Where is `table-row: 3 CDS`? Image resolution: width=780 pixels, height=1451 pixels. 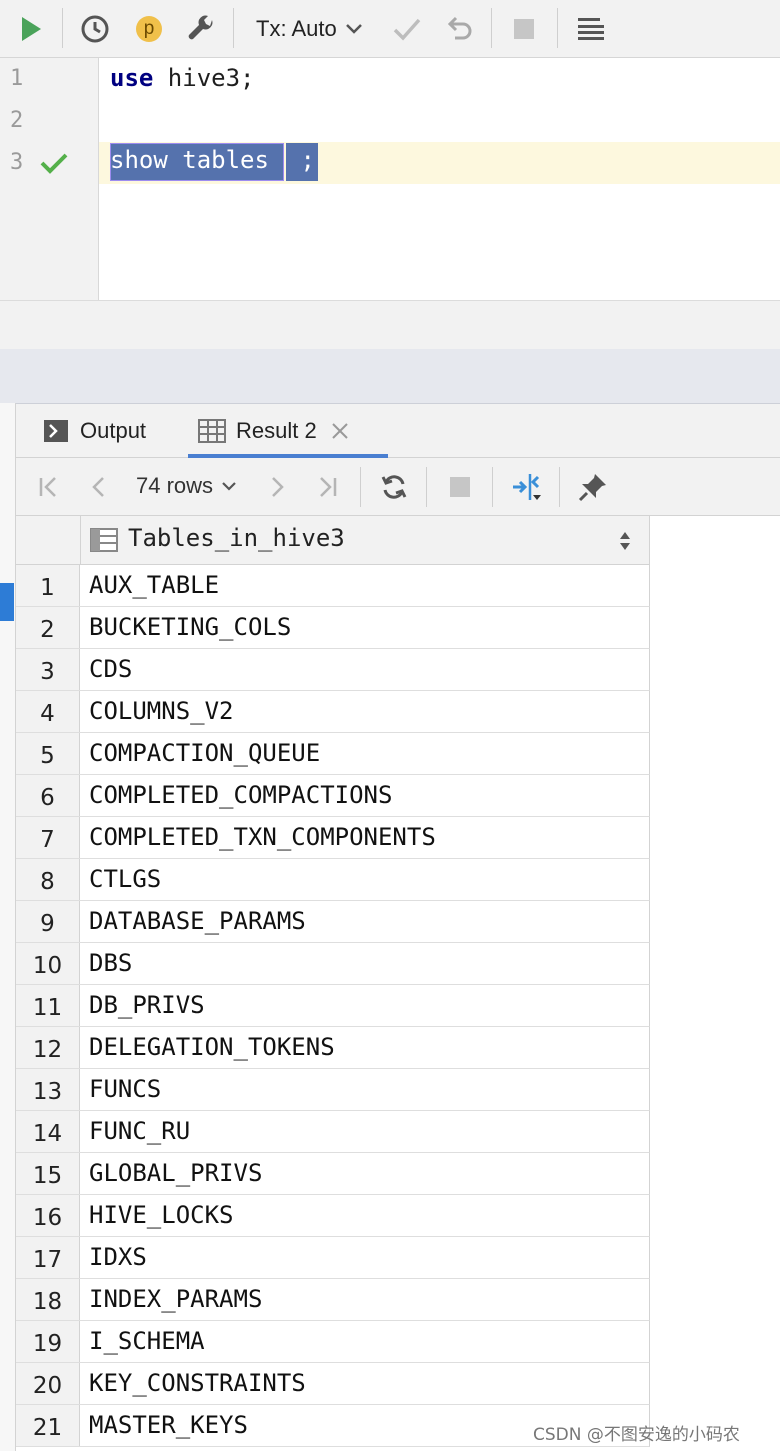 table-row: 3 CDS is located at coordinates (333, 670).